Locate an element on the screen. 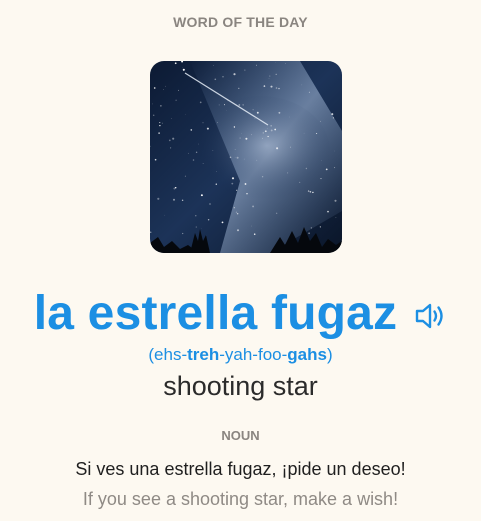 This screenshot has width=481, height=521. word-row: la estrella fugaz is located at coordinates (240, 314).